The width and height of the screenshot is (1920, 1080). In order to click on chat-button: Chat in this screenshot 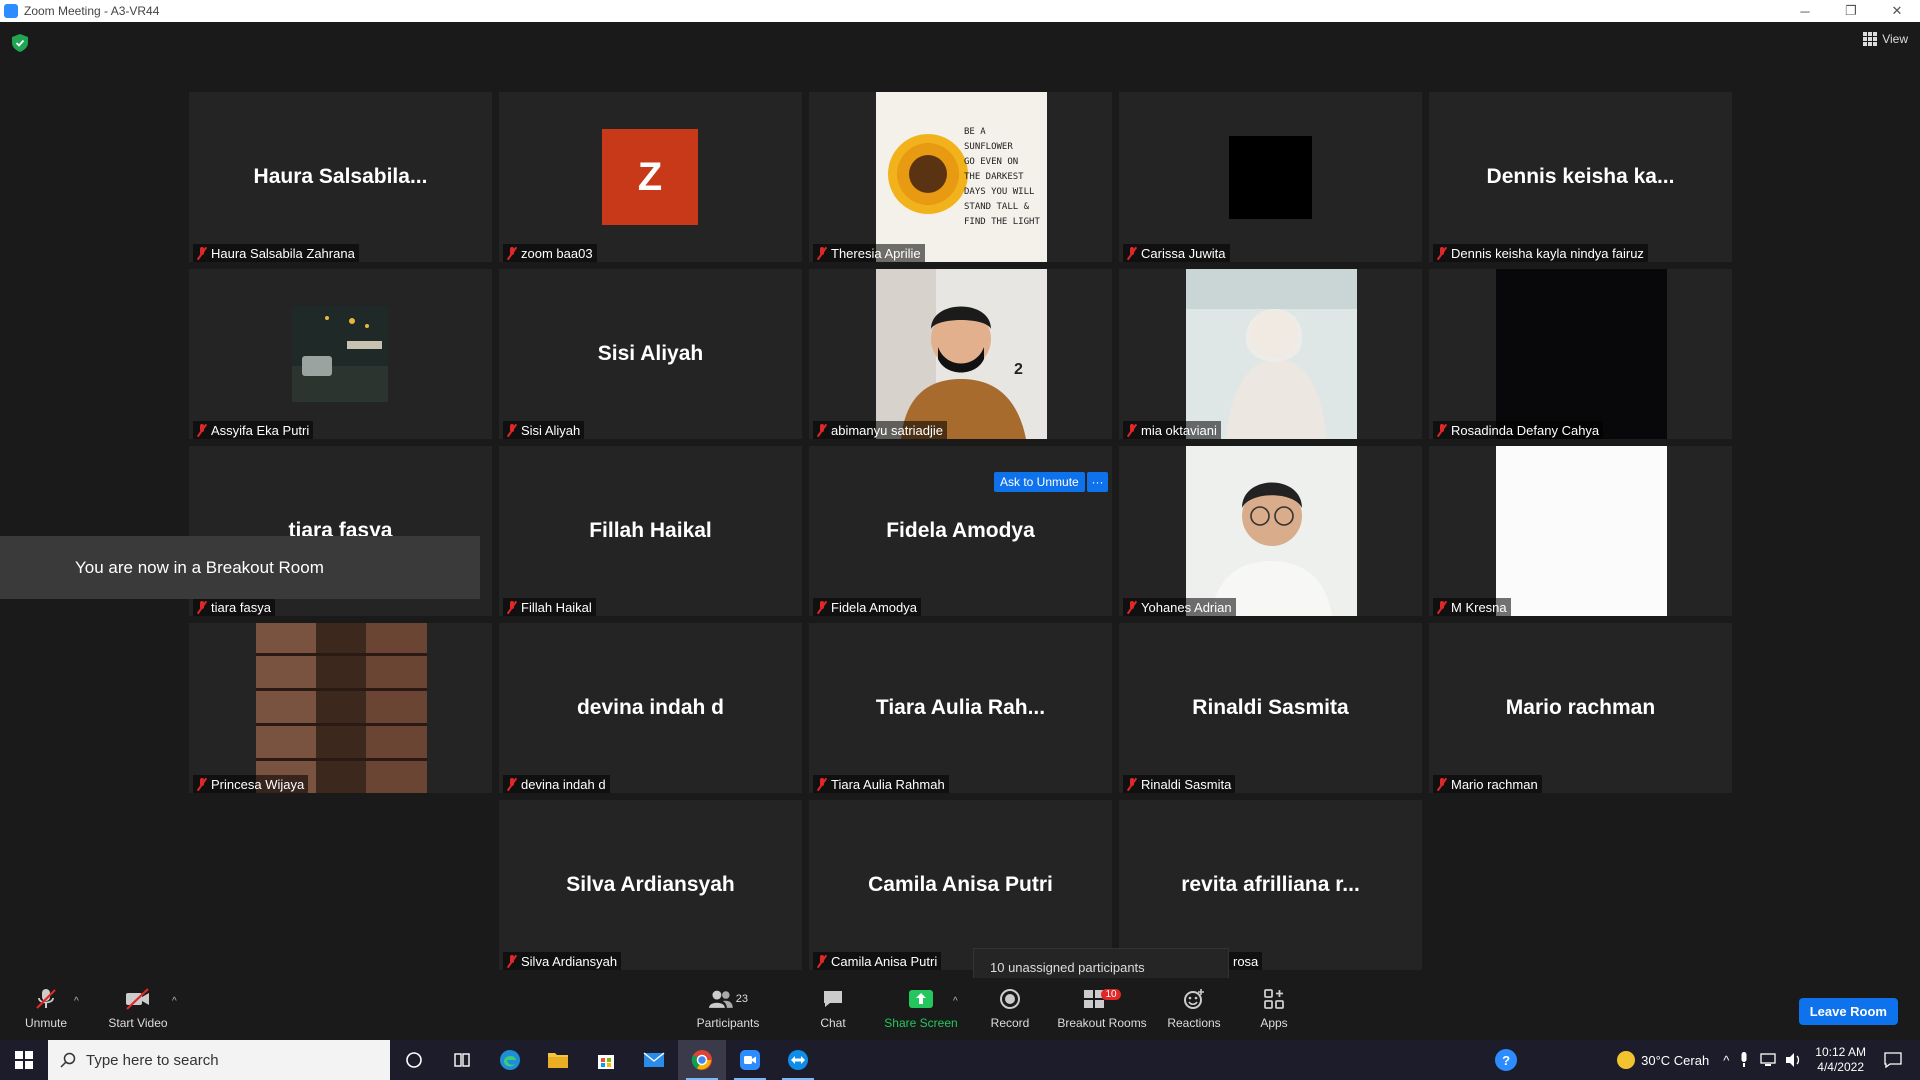, I will do `click(833, 1009)`.